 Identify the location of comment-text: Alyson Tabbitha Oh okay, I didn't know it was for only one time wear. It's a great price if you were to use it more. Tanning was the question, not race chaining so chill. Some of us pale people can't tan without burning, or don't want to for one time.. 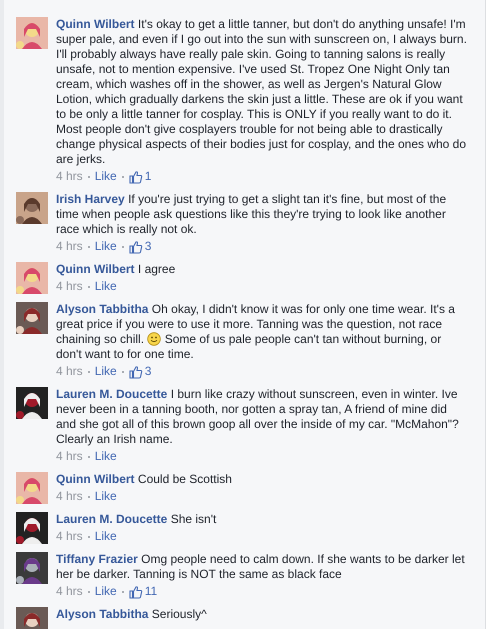
(256, 332).